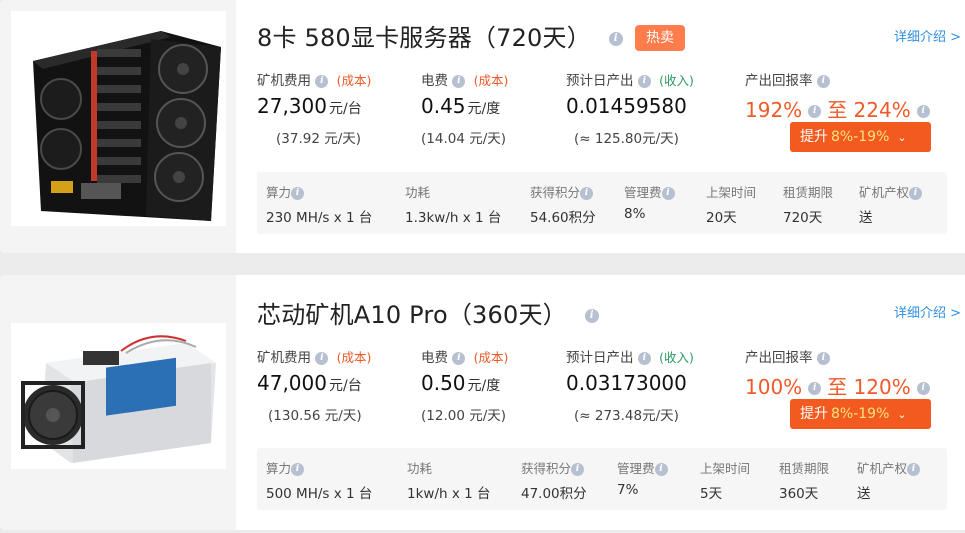 Image resolution: width=965 pixels, height=533 pixels. What do you see at coordinates (428, 312) in the screenshot?
I see `product-title: 芯动矿机A10 Pro（360天） i` at bounding box center [428, 312].